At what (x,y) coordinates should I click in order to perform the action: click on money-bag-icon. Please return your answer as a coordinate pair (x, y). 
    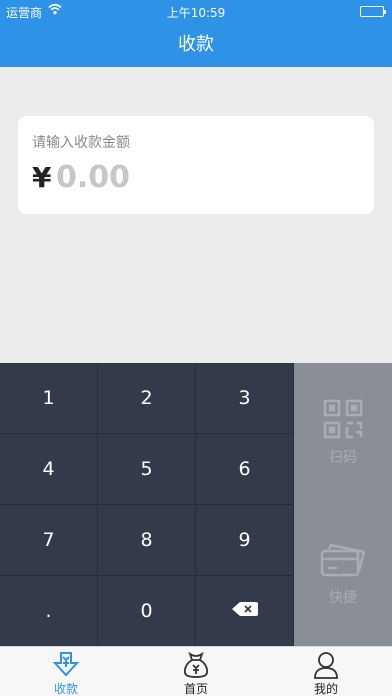
    Looking at the image, I should click on (196, 665).